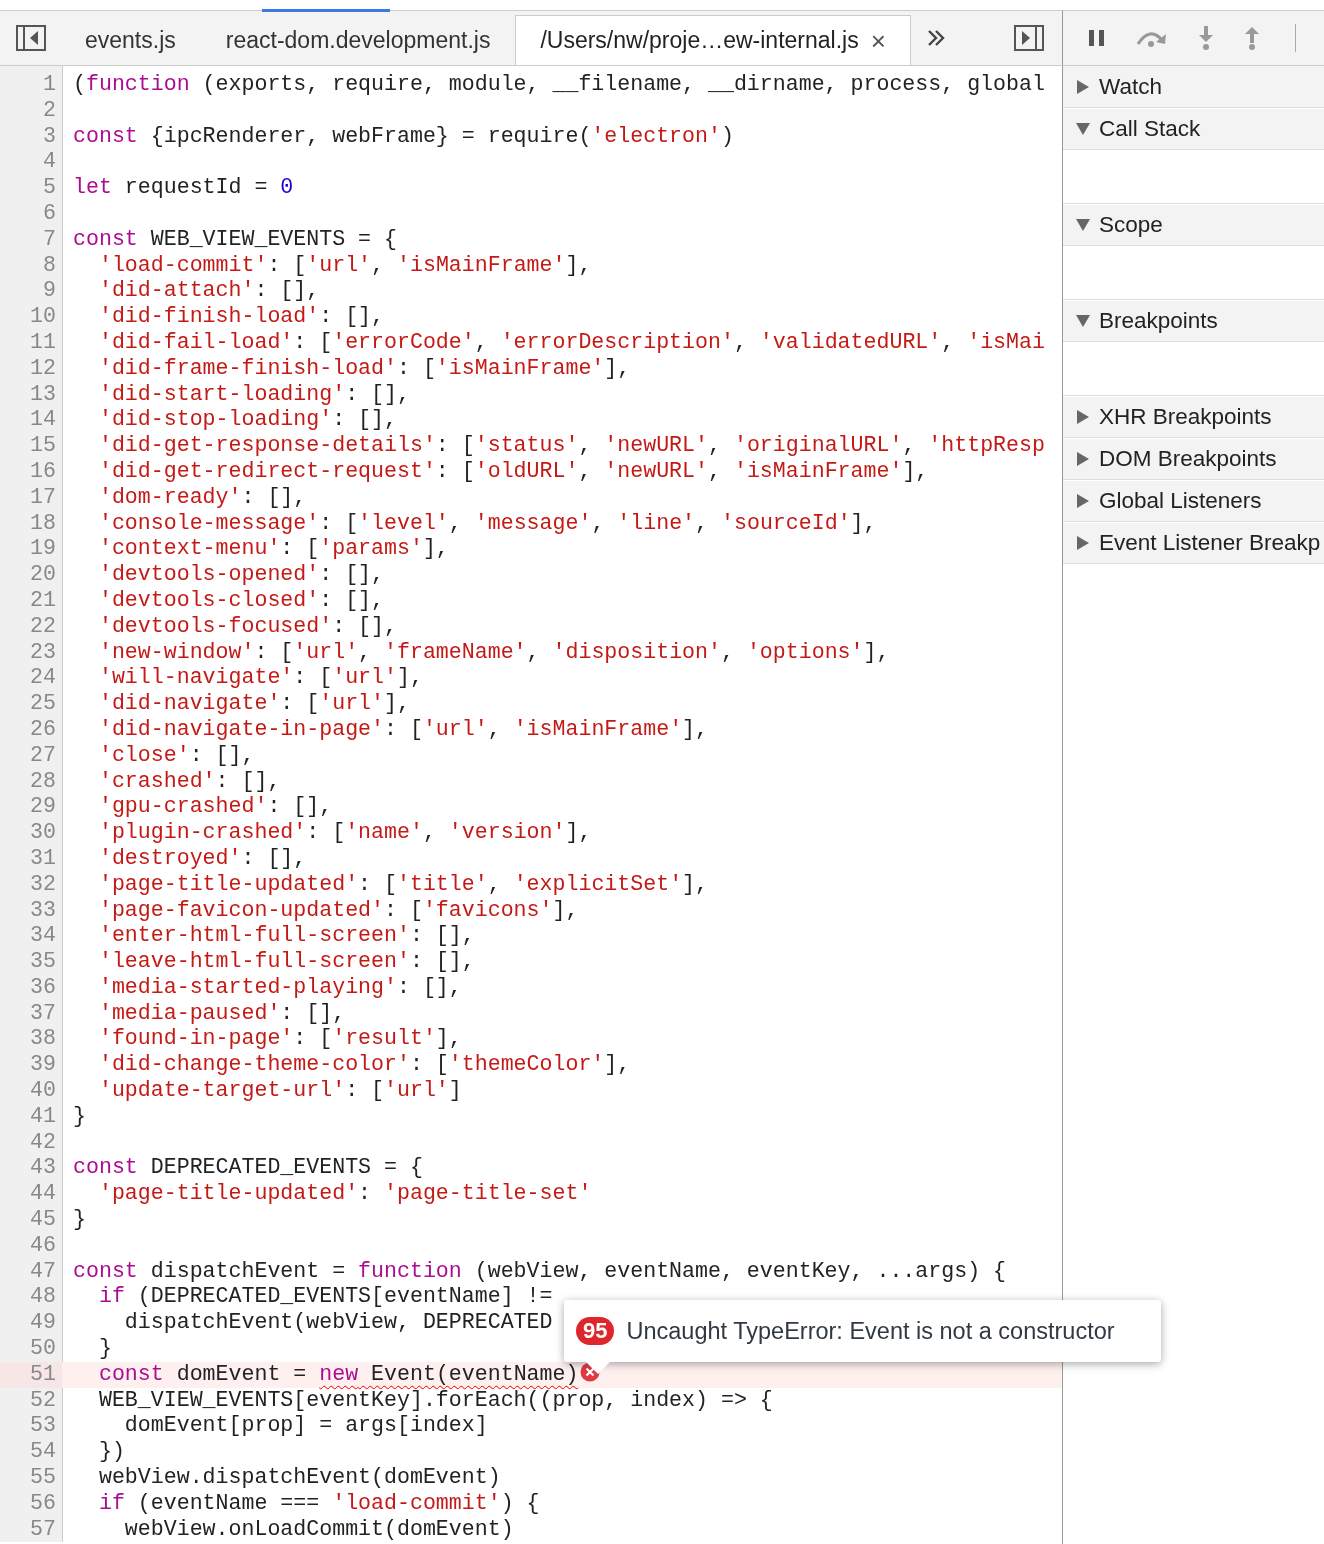 The image size is (1324, 1544). What do you see at coordinates (325, 1297) in the screenshot?
I see `code-line: if (DEPRECATED_EVENTS[eventName] !=` at bounding box center [325, 1297].